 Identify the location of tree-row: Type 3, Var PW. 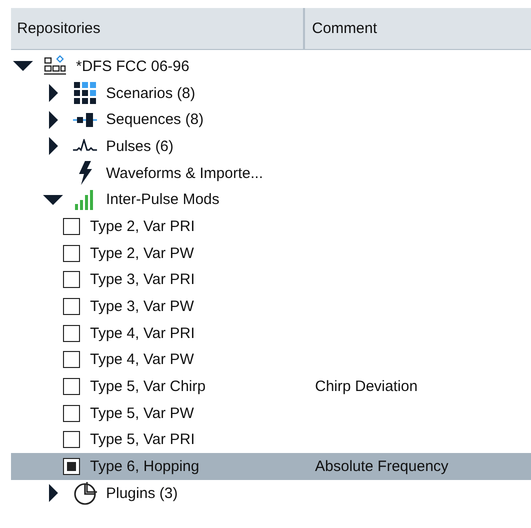
(271, 306).